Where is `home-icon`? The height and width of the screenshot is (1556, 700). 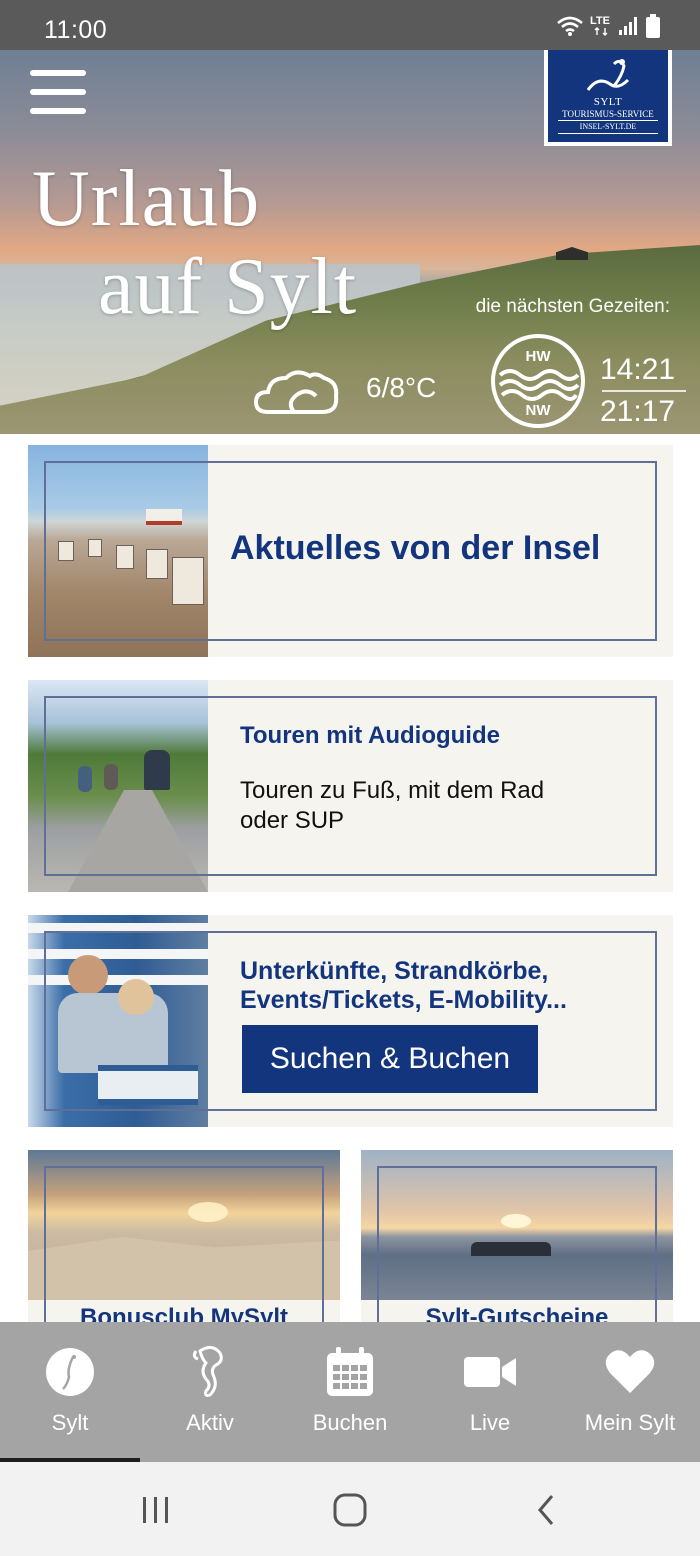 home-icon is located at coordinates (350, 1510).